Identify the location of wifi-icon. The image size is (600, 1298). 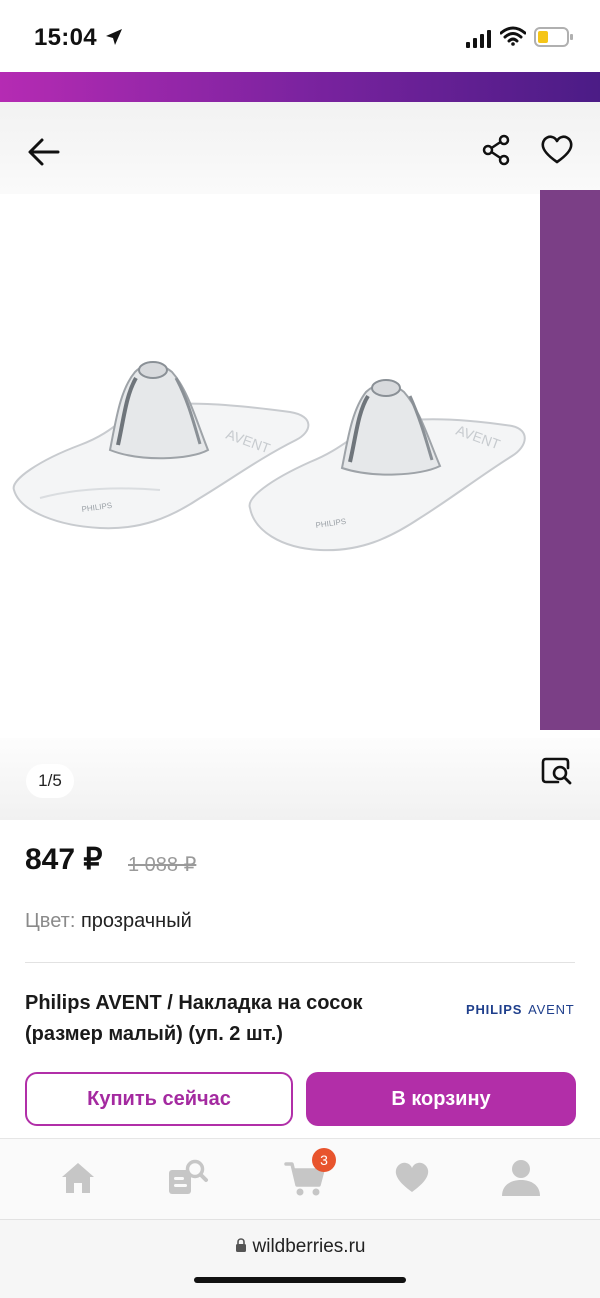
(513, 38).